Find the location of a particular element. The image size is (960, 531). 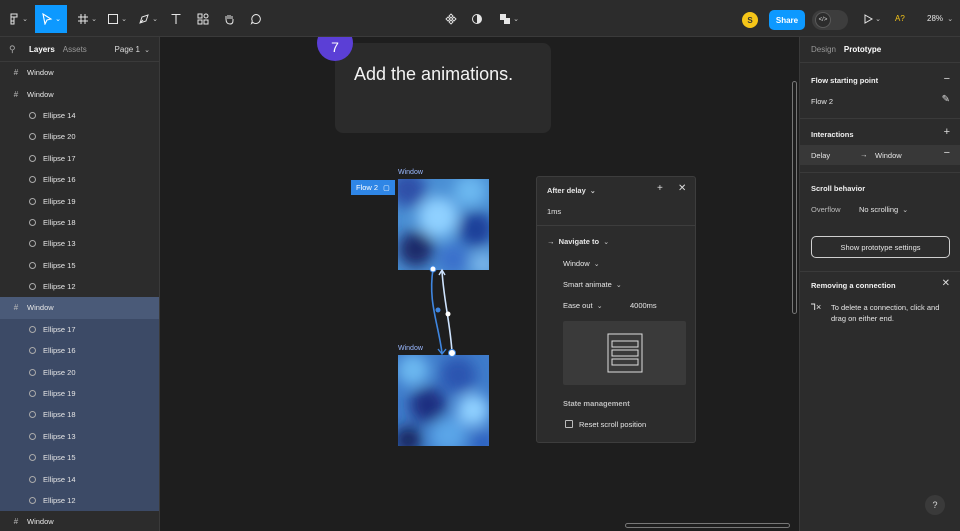

search-icon: ⚲ is located at coordinates (15, 49).